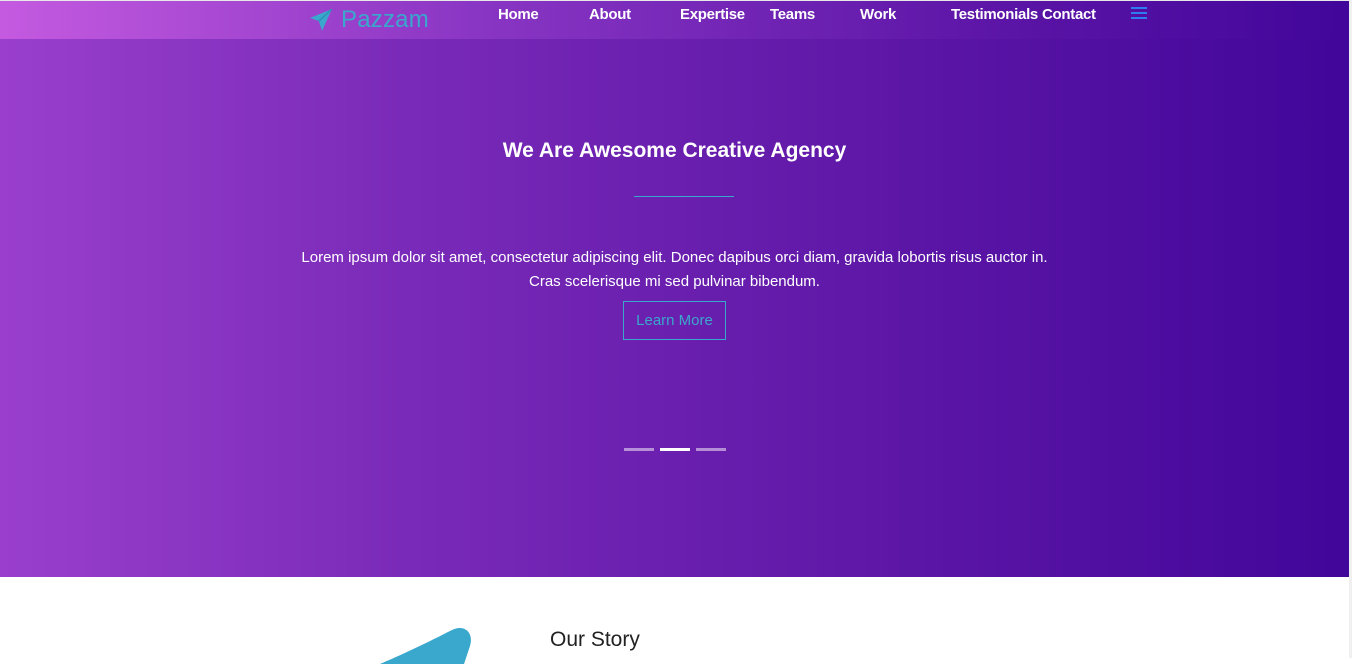  Describe the element at coordinates (878, 14) in the screenshot. I see `nav-item-work: Work` at that location.